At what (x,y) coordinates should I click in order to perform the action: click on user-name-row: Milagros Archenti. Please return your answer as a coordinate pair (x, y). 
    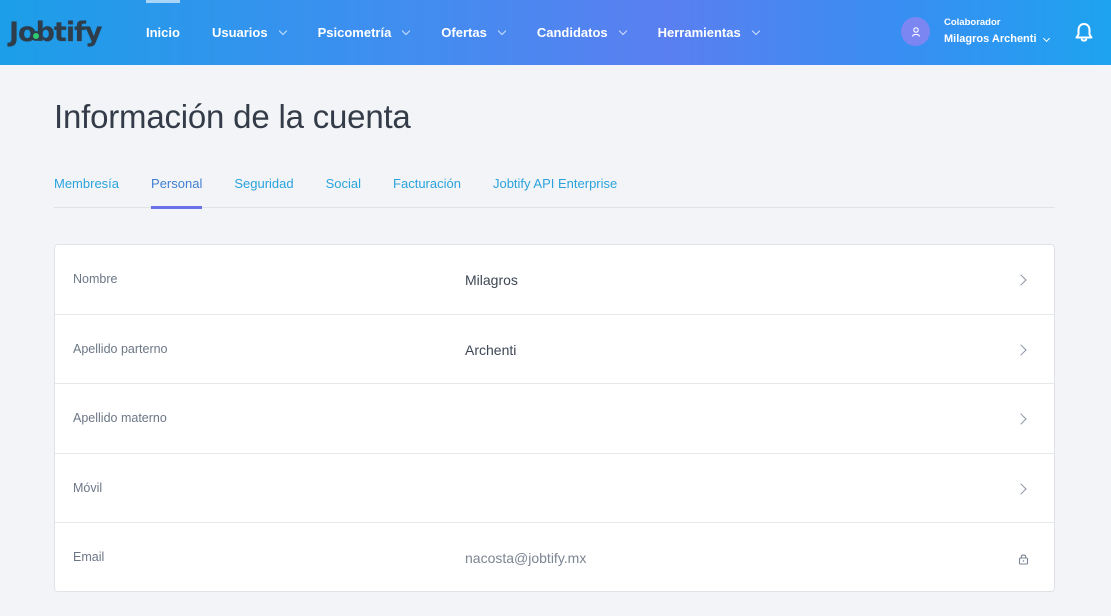
    Looking at the image, I should click on (997, 39).